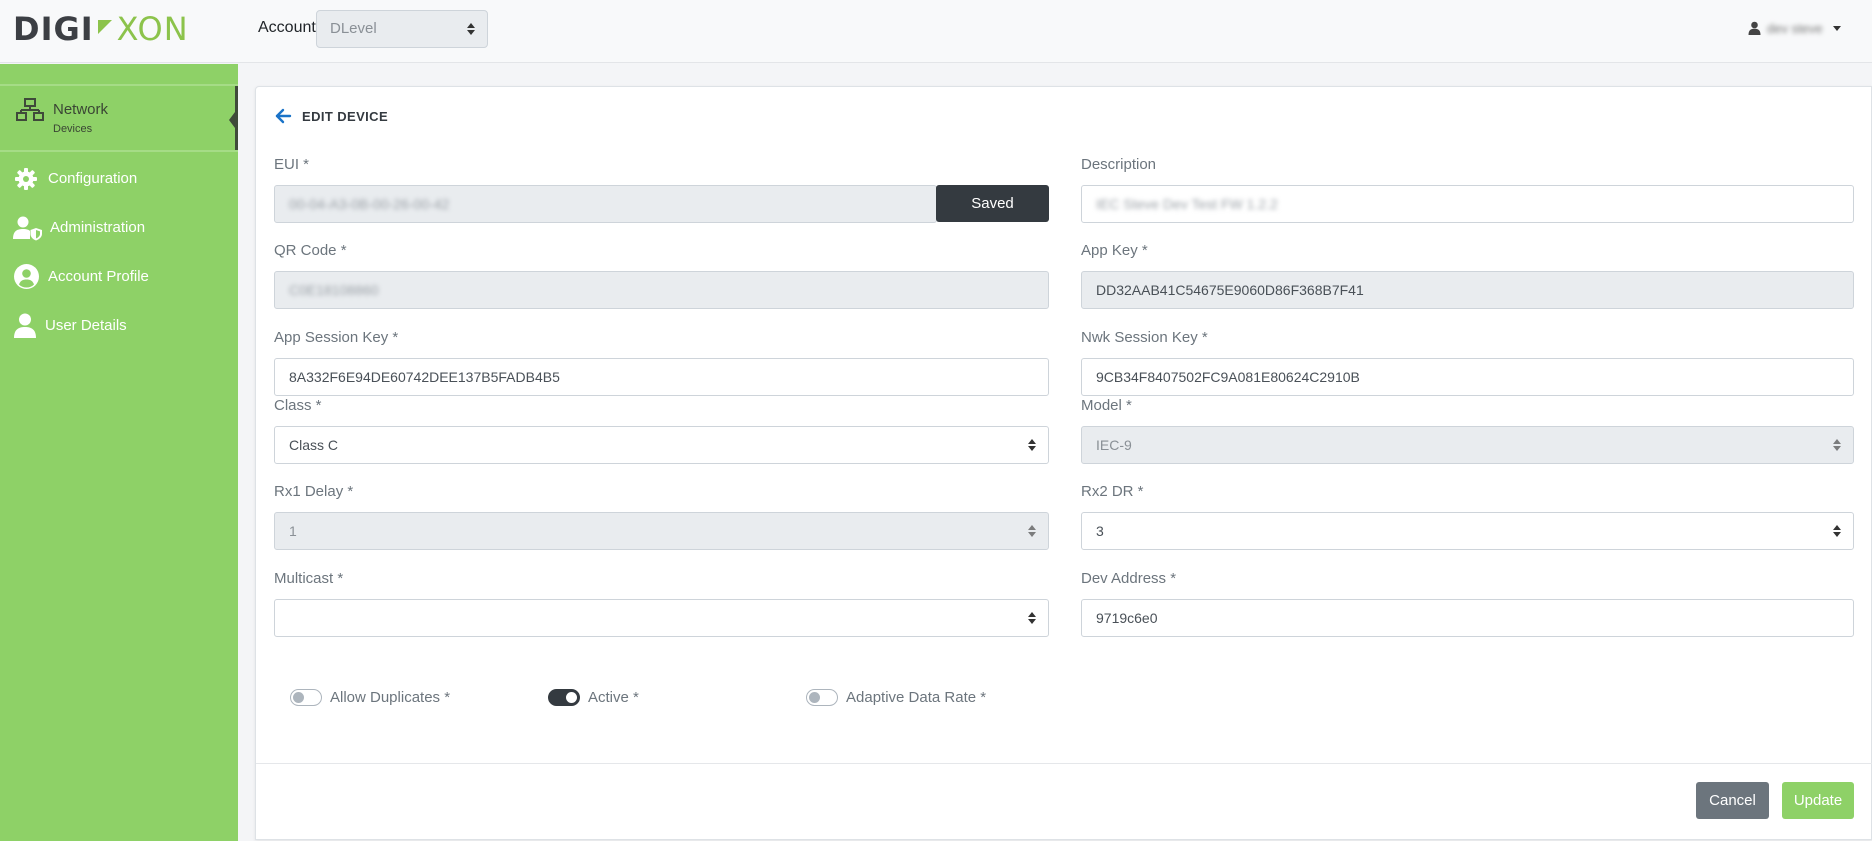  Describe the element at coordinates (26, 179) in the screenshot. I see `gear-icon` at that location.